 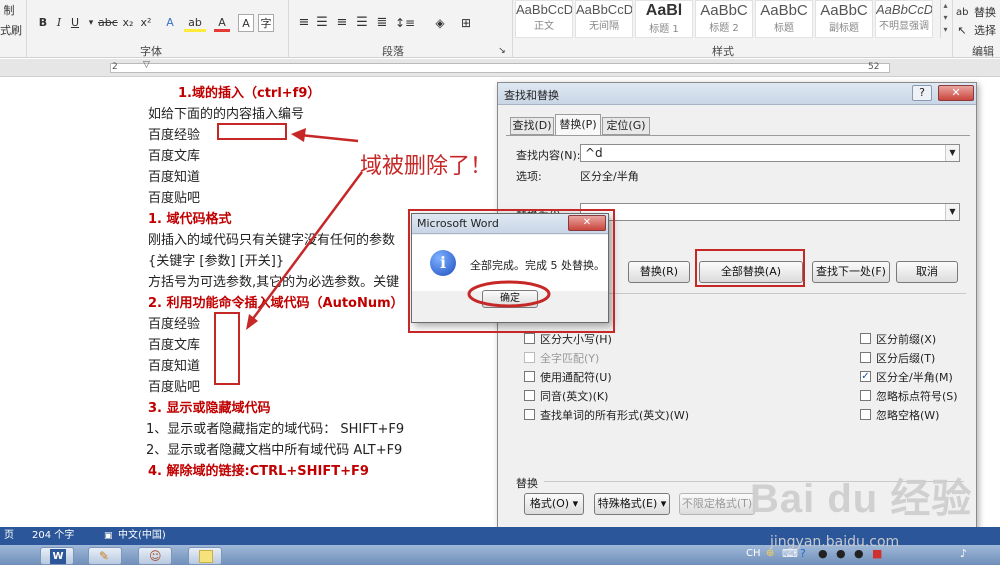 I want to click on notes-taskbar-icon, so click(x=205, y=556).